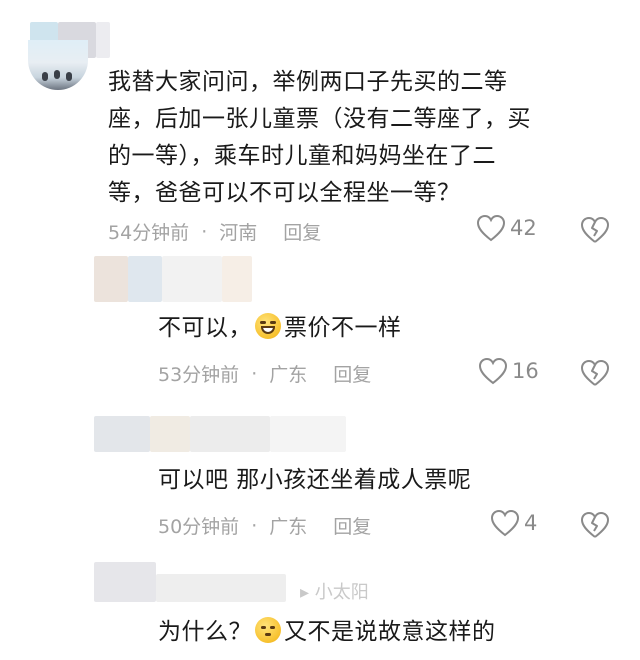 The height and width of the screenshot is (660, 640). Describe the element at coordinates (205, 632) in the screenshot. I see `comment-text-part: 为什么？` at that location.